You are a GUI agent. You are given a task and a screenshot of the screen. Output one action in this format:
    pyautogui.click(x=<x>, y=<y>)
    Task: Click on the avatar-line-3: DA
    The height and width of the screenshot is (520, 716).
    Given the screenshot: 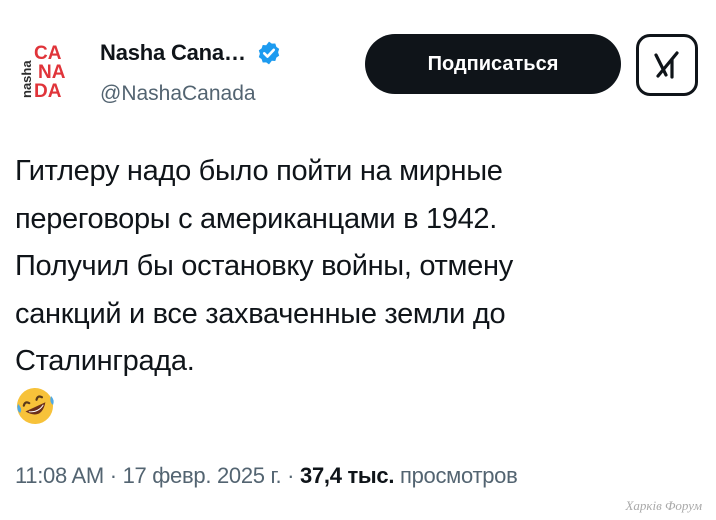 What is the action you would take?
    pyautogui.click(x=48, y=91)
    